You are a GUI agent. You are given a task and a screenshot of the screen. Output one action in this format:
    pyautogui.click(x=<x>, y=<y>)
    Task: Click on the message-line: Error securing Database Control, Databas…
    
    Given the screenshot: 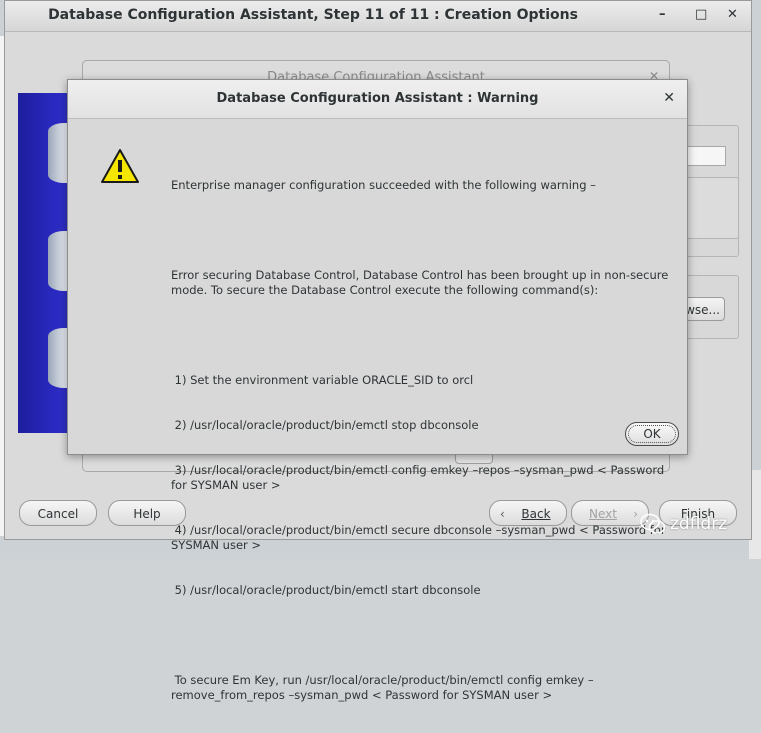 What is the action you would take?
    pyautogui.click(x=421, y=282)
    